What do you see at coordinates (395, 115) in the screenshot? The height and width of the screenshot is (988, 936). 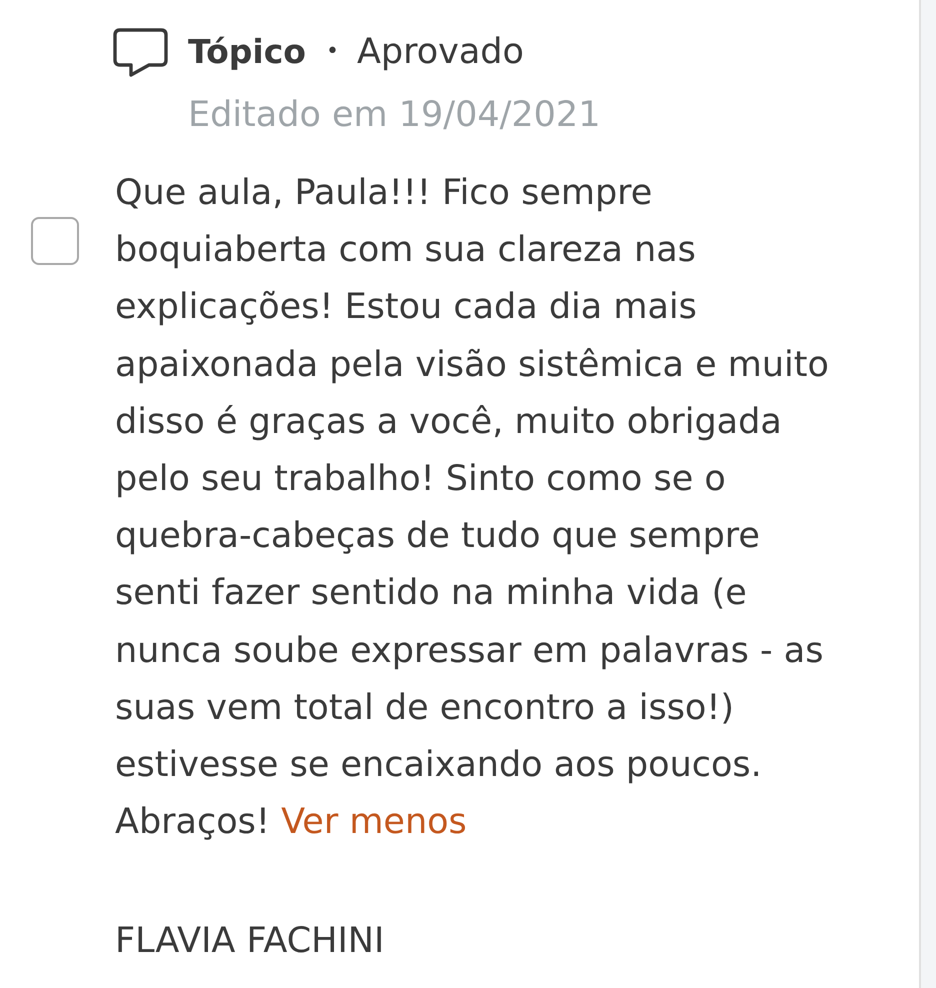 I see `edited-date: Editado em 19/04/2021` at bounding box center [395, 115].